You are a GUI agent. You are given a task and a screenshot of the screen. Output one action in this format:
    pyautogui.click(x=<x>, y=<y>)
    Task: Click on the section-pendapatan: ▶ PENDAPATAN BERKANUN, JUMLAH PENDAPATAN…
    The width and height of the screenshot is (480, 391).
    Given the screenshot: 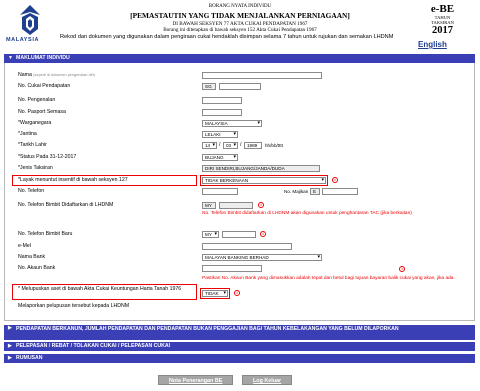 What is the action you would take?
    pyautogui.click(x=239, y=332)
    